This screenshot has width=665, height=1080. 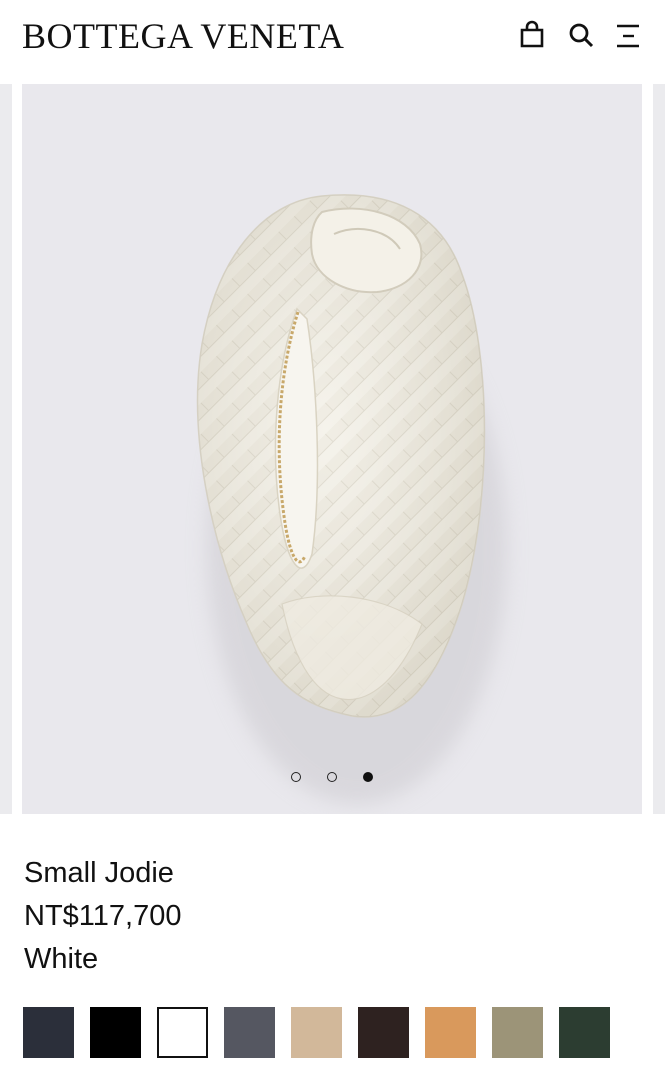 I want to click on carousel-pagination, so click(x=332, y=782).